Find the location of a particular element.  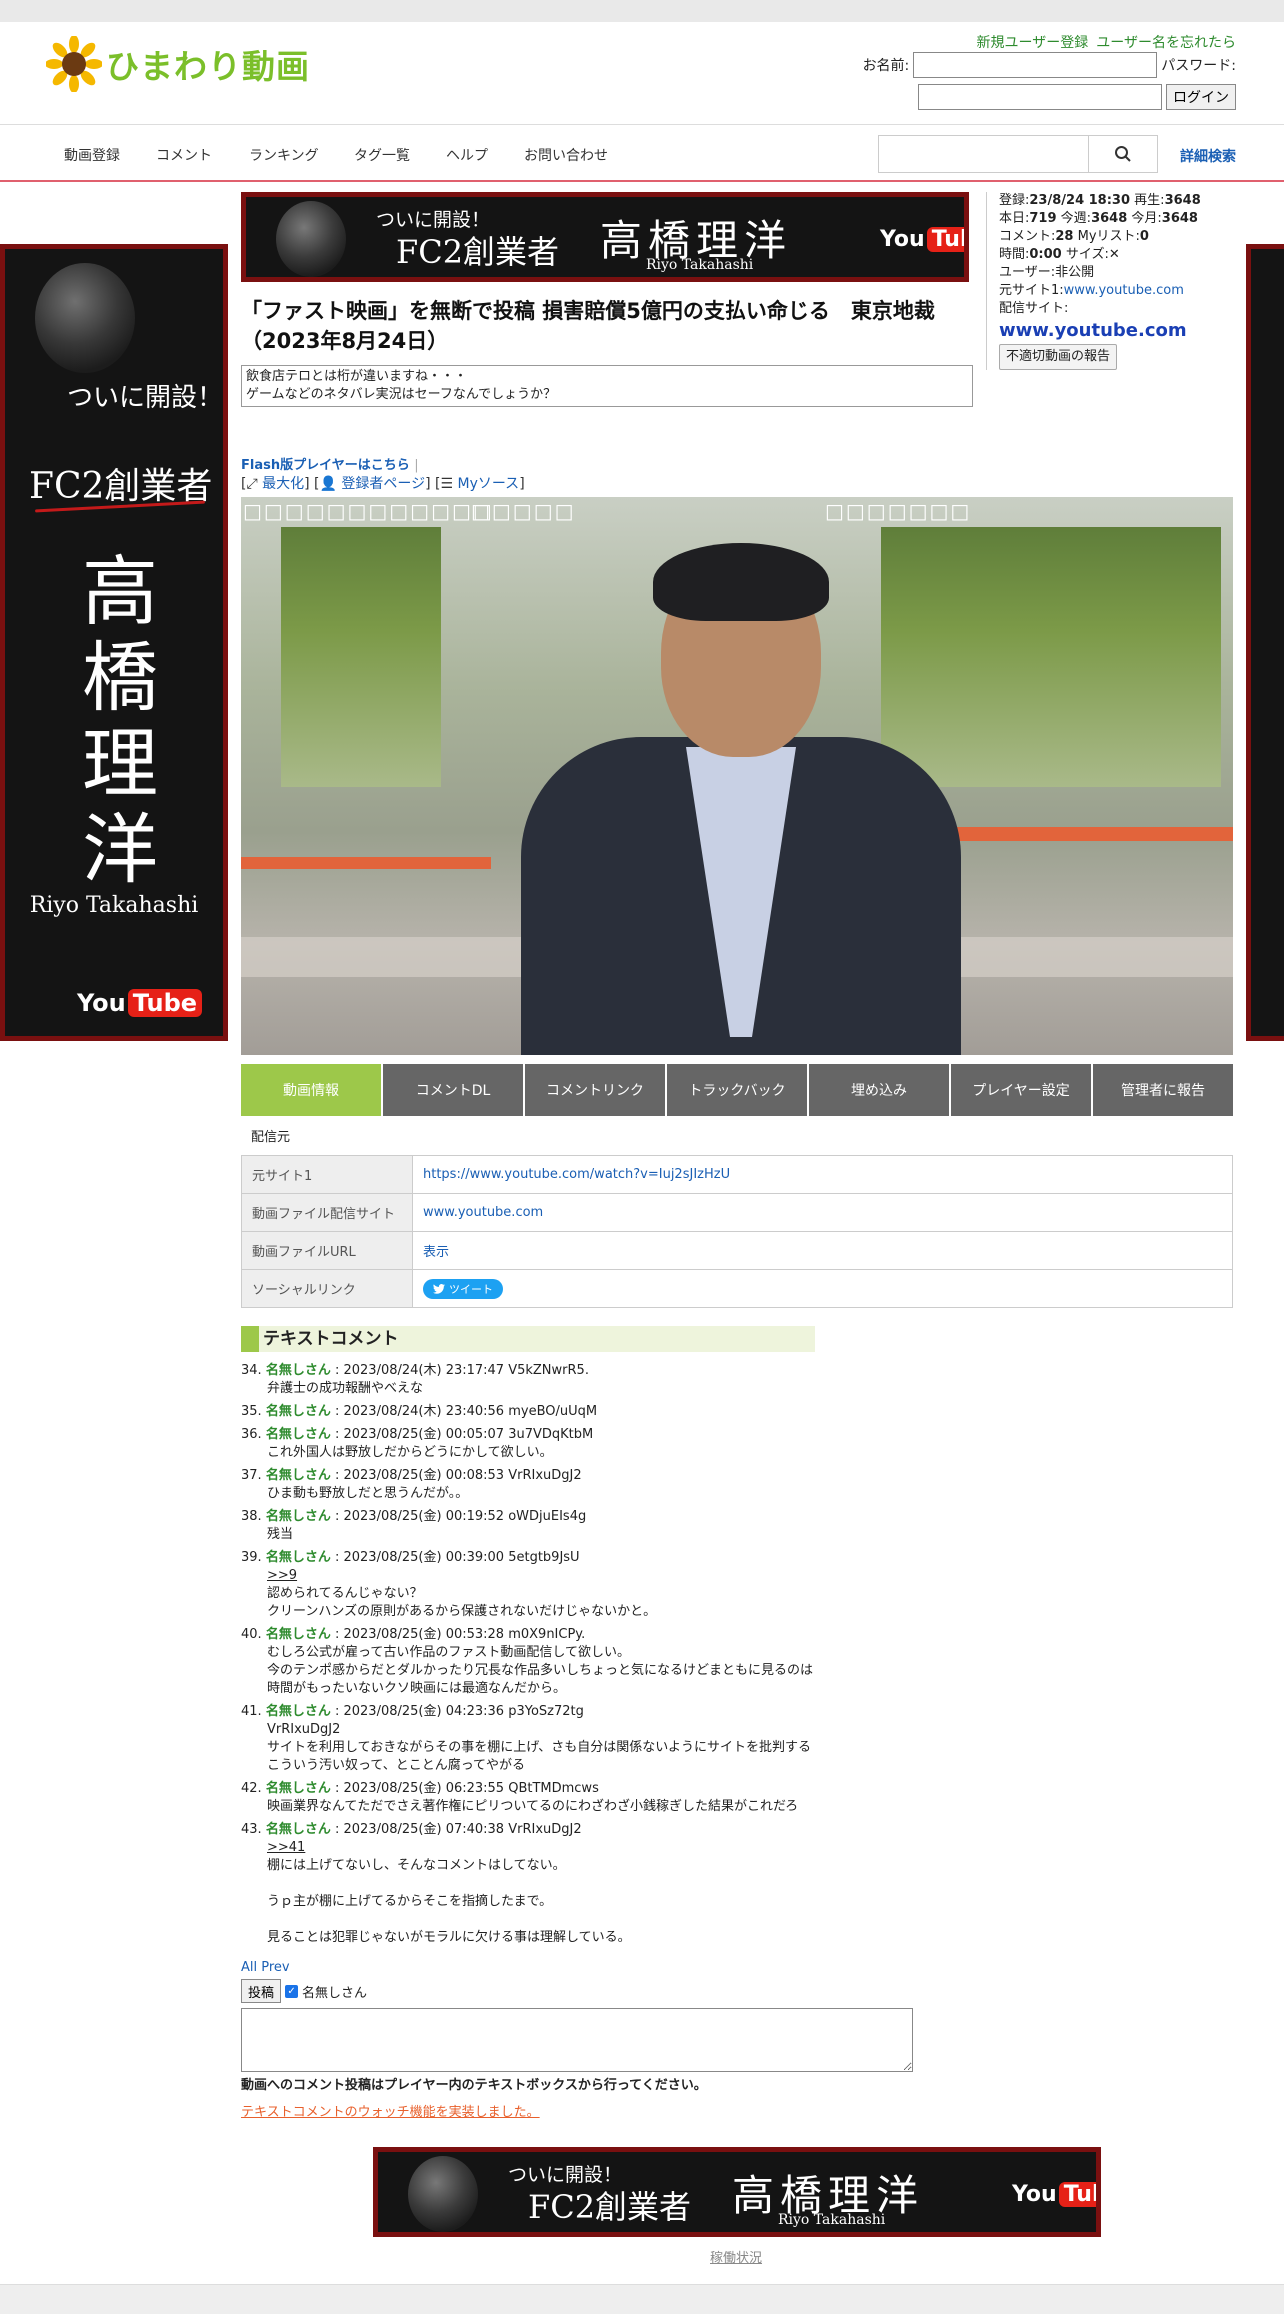

sunflower-icon is located at coordinates (74, 64).